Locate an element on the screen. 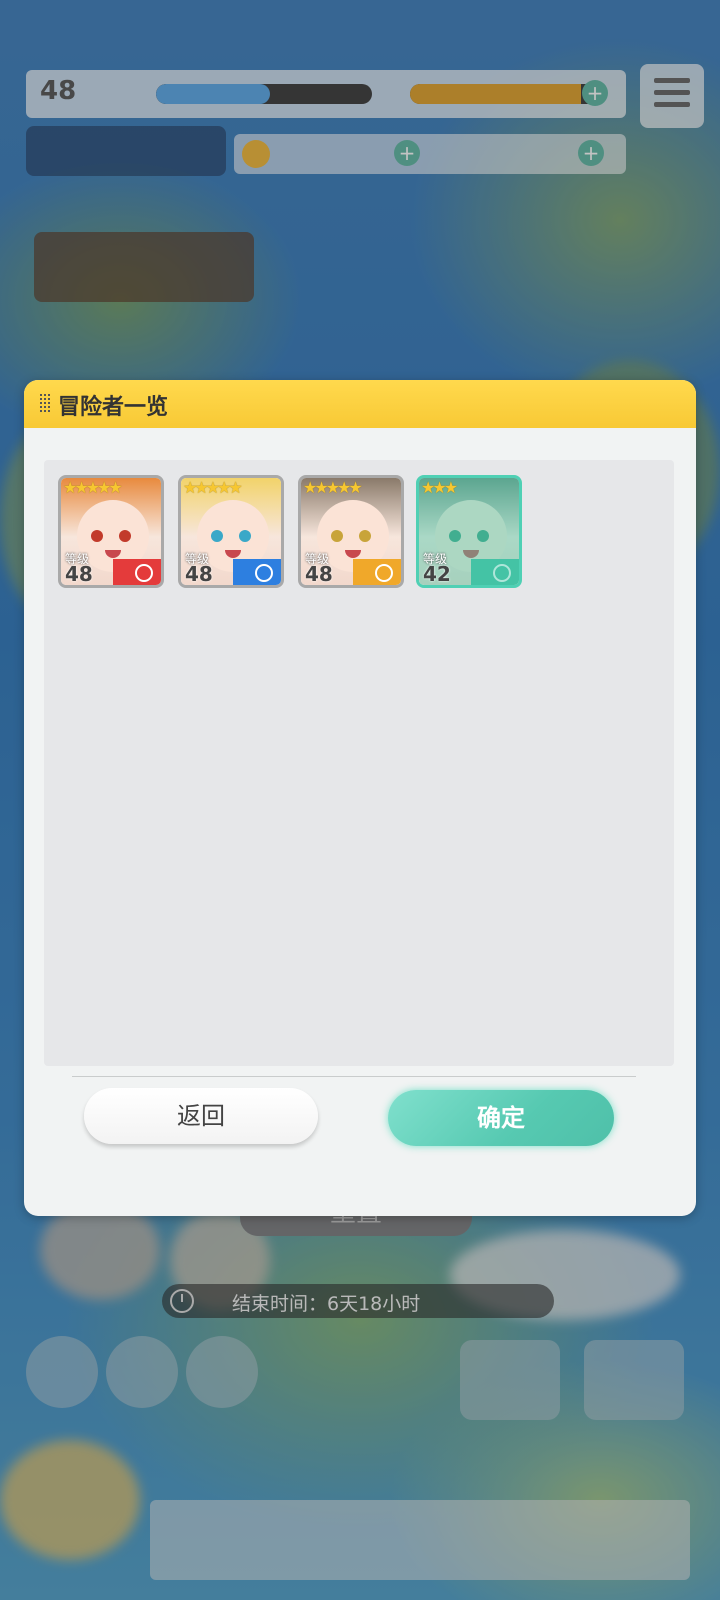  dialog-header: 冒险者一览 is located at coordinates (360, 404).